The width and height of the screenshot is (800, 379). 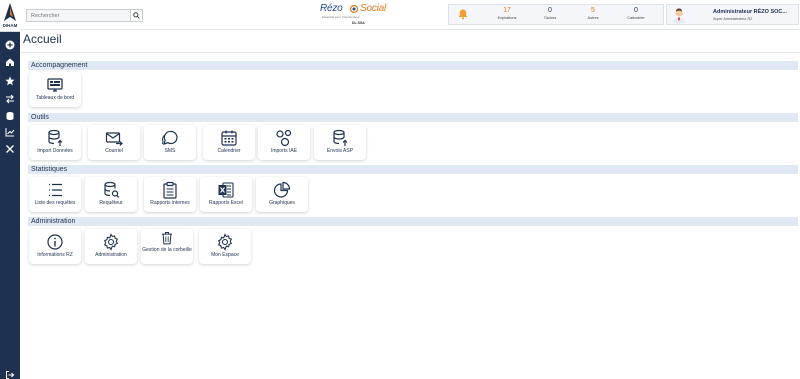 What do you see at coordinates (413, 221) in the screenshot?
I see `section-administration: Administration` at bounding box center [413, 221].